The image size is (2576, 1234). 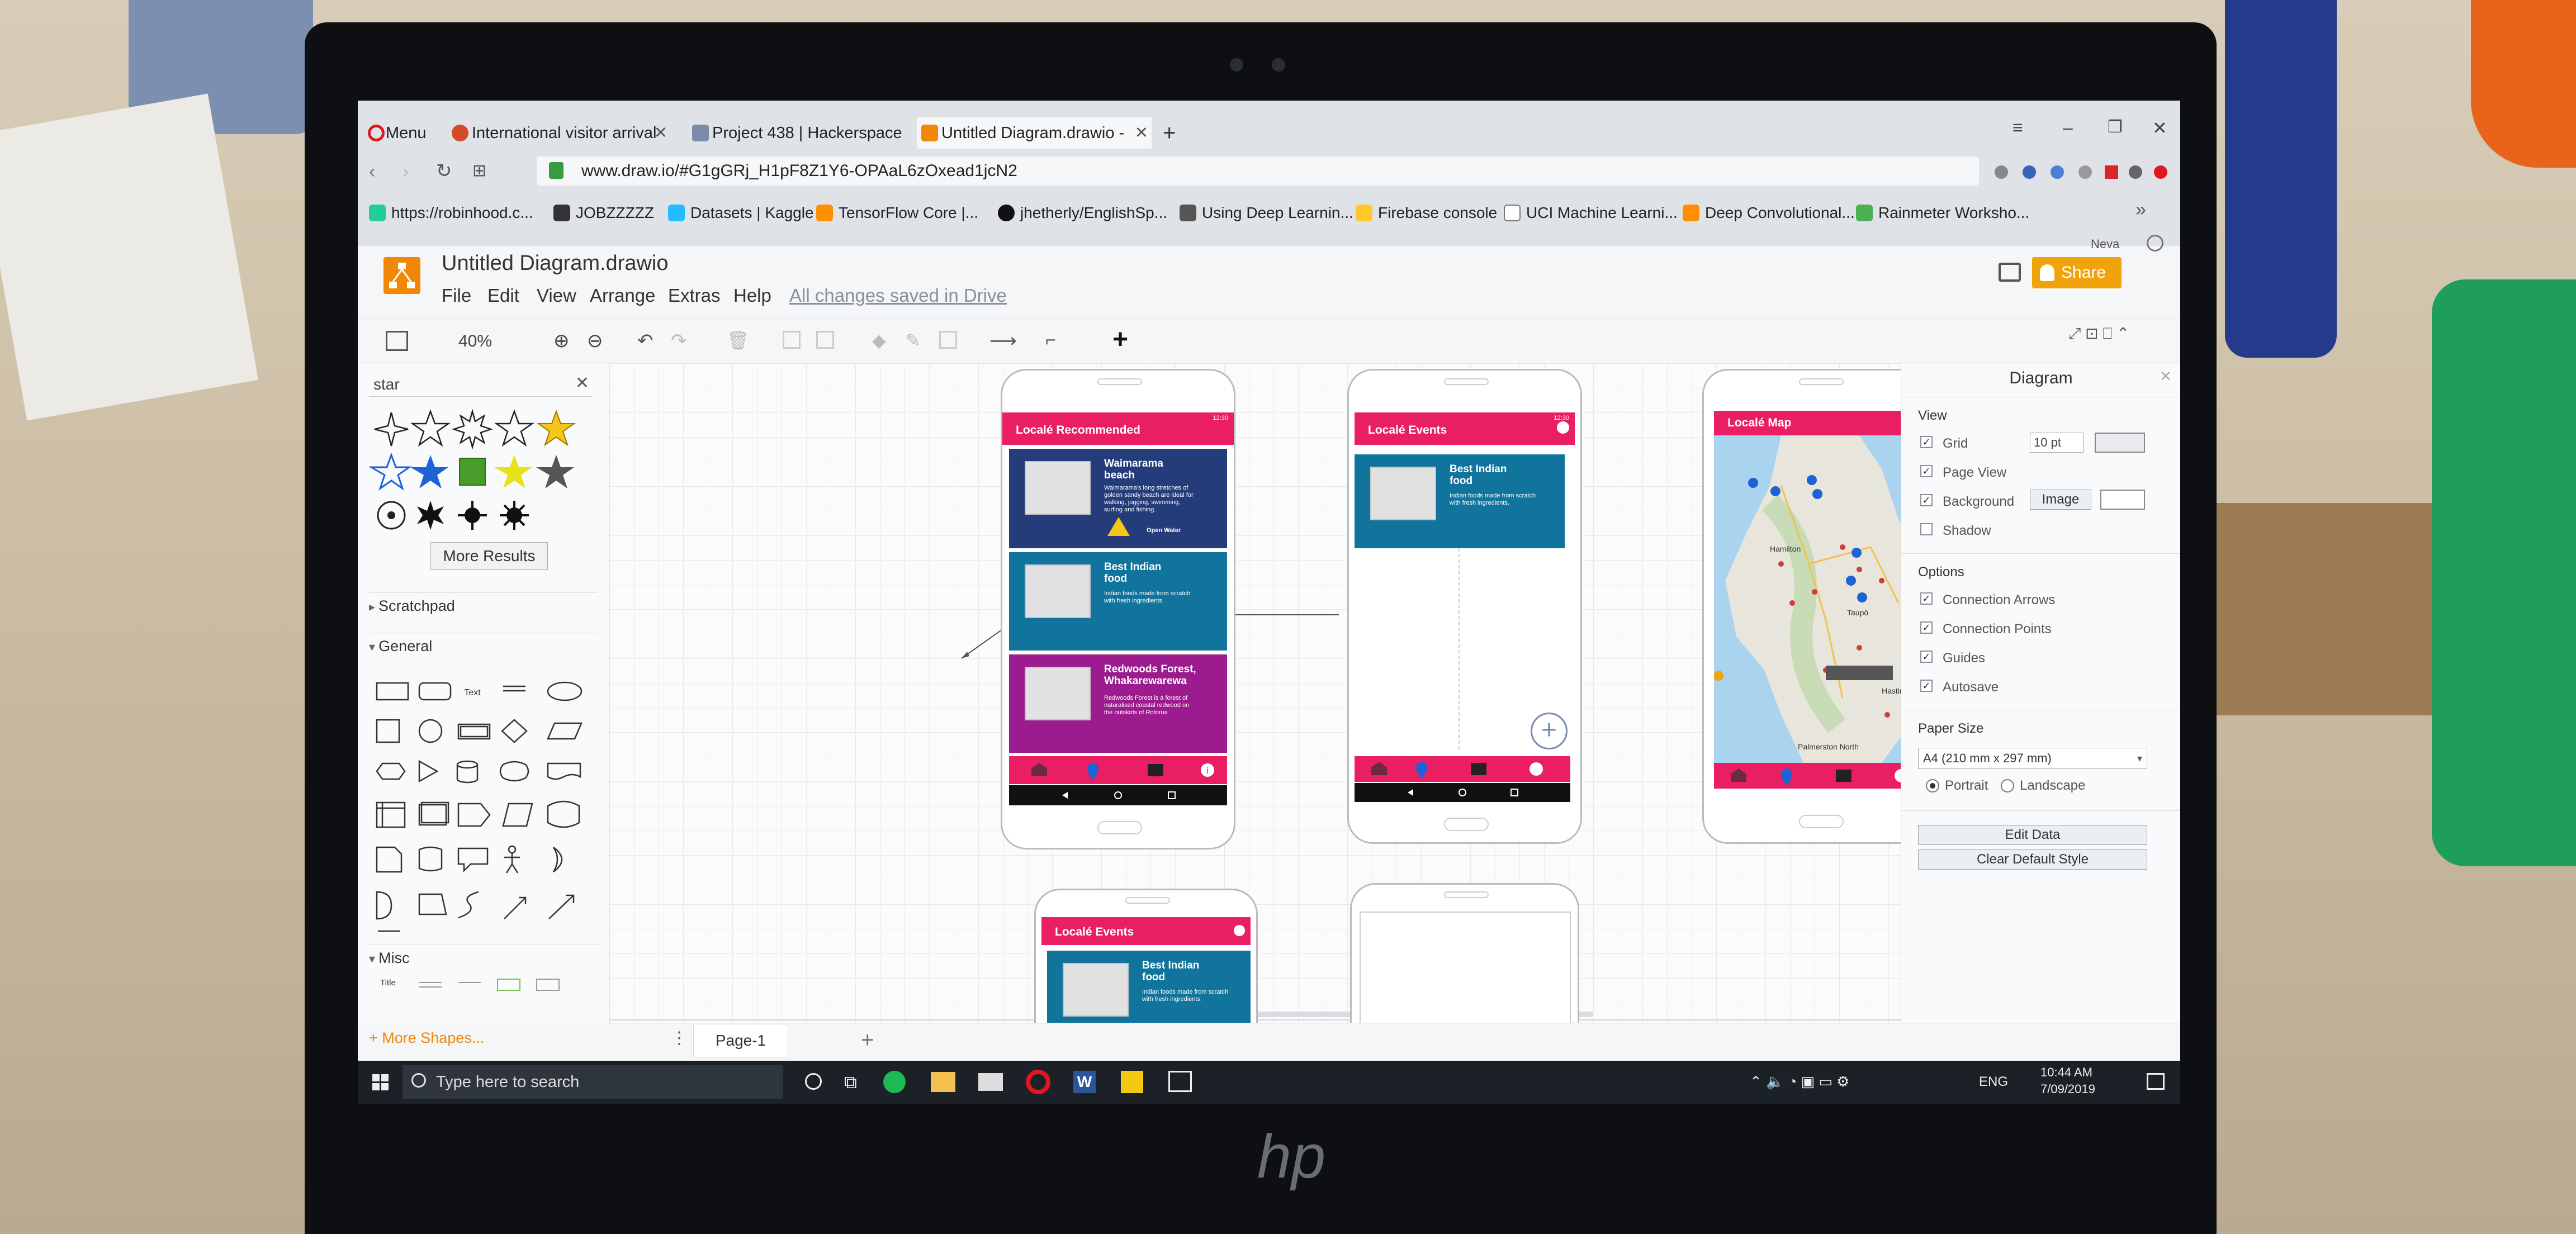 What do you see at coordinates (2121, 335) in the screenshot?
I see `fullscreen-icons: ⤢ ⊡ ⎕ ⌃` at bounding box center [2121, 335].